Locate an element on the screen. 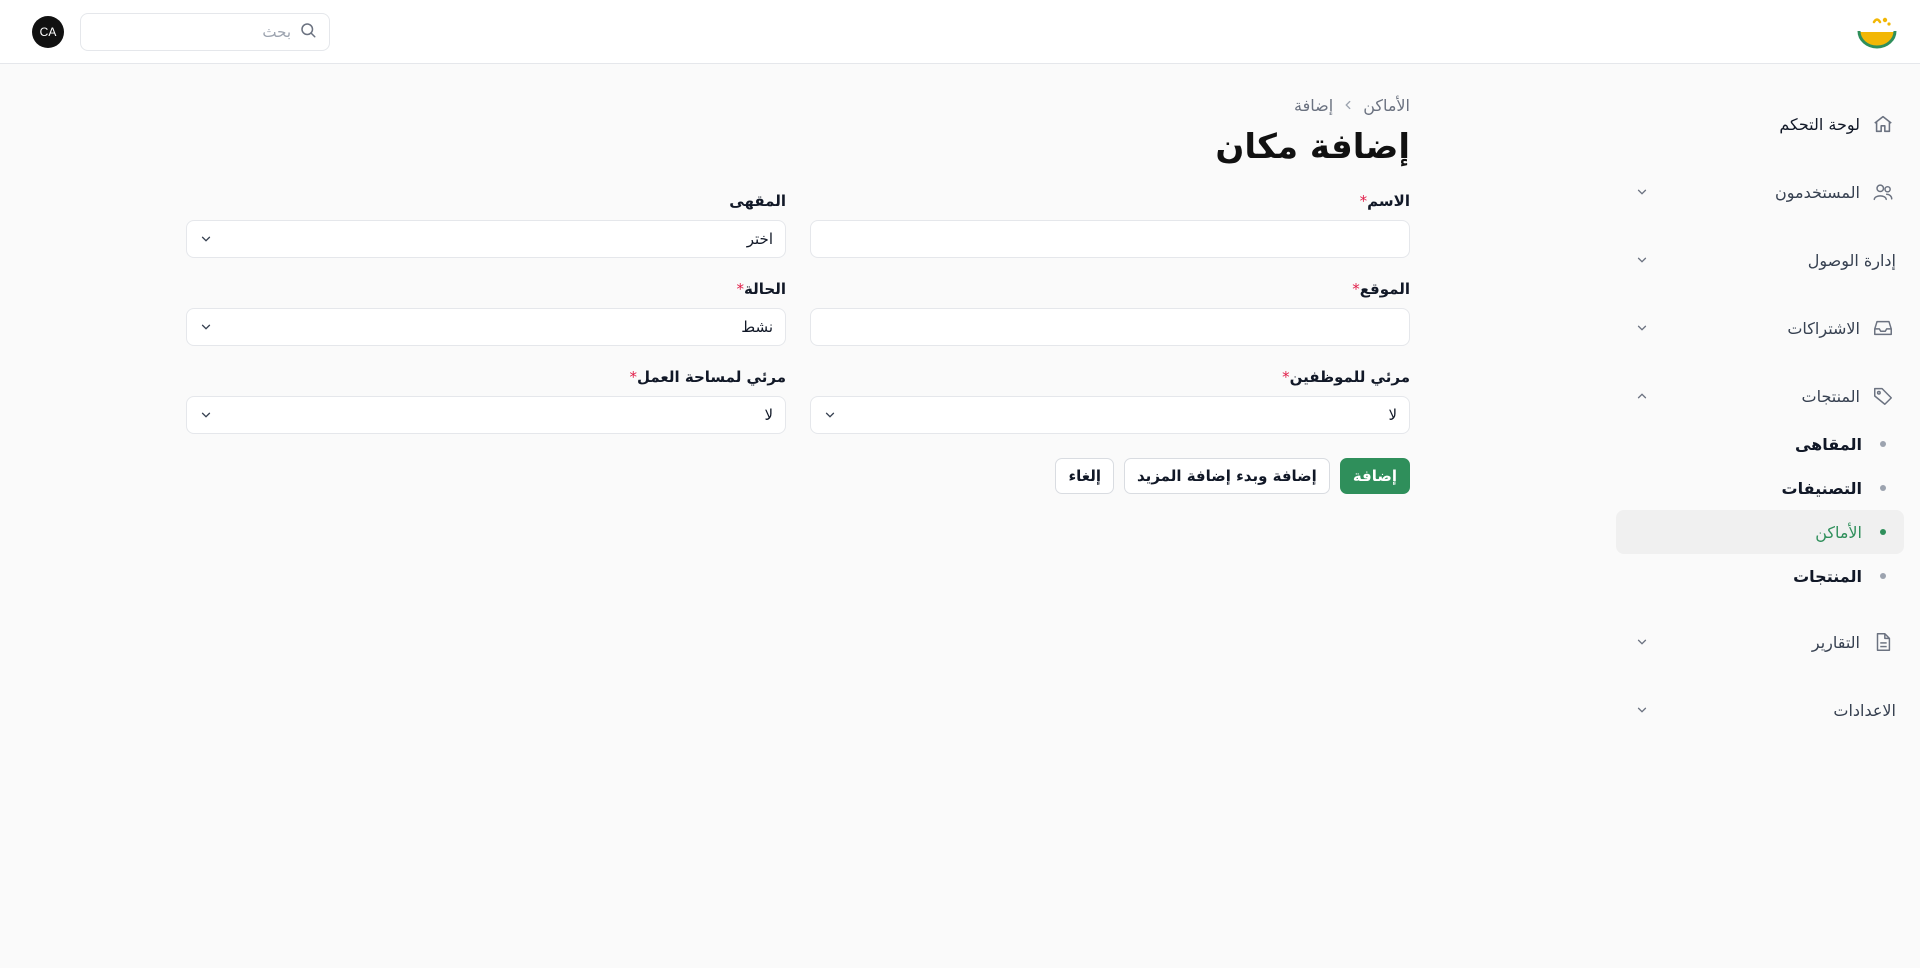 Image resolution: width=1920 pixels, height=968 pixels. products-submenu: المقاهى التصنيفات الأماكن المنتجات is located at coordinates (1760, 510).